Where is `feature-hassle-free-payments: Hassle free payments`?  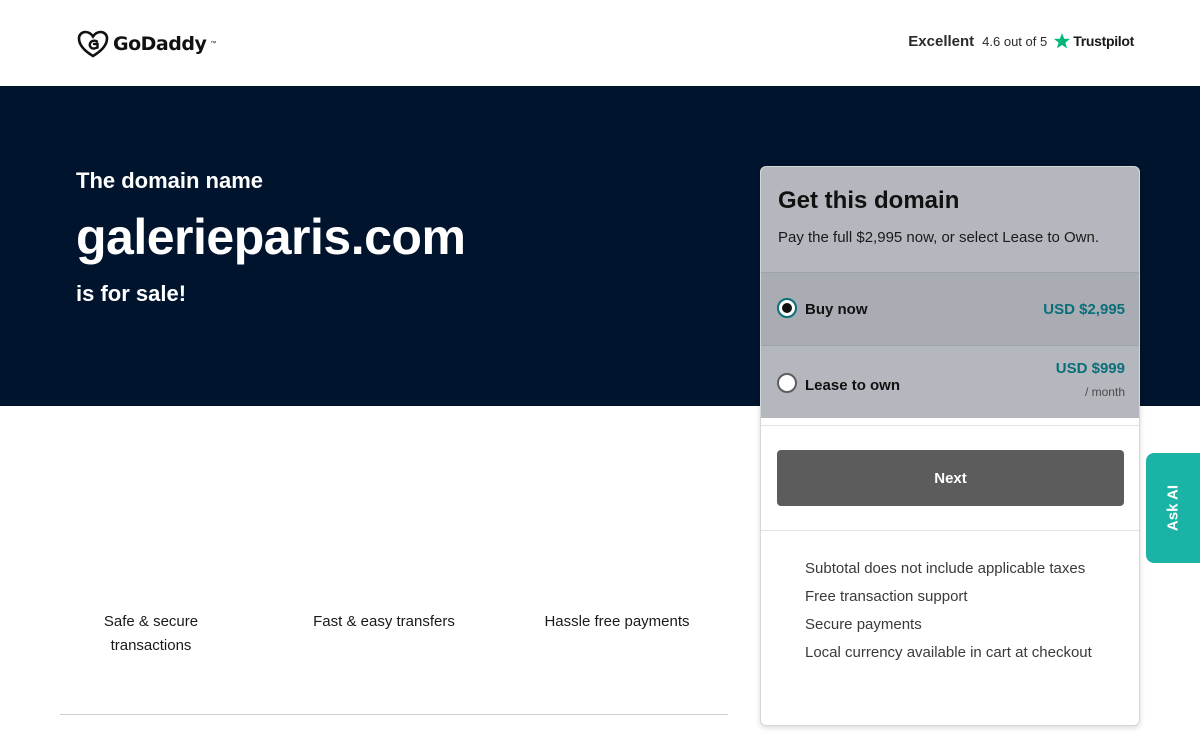
feature-hassle-free-payments: Hassle free payments is located at coordinates (617, 621).